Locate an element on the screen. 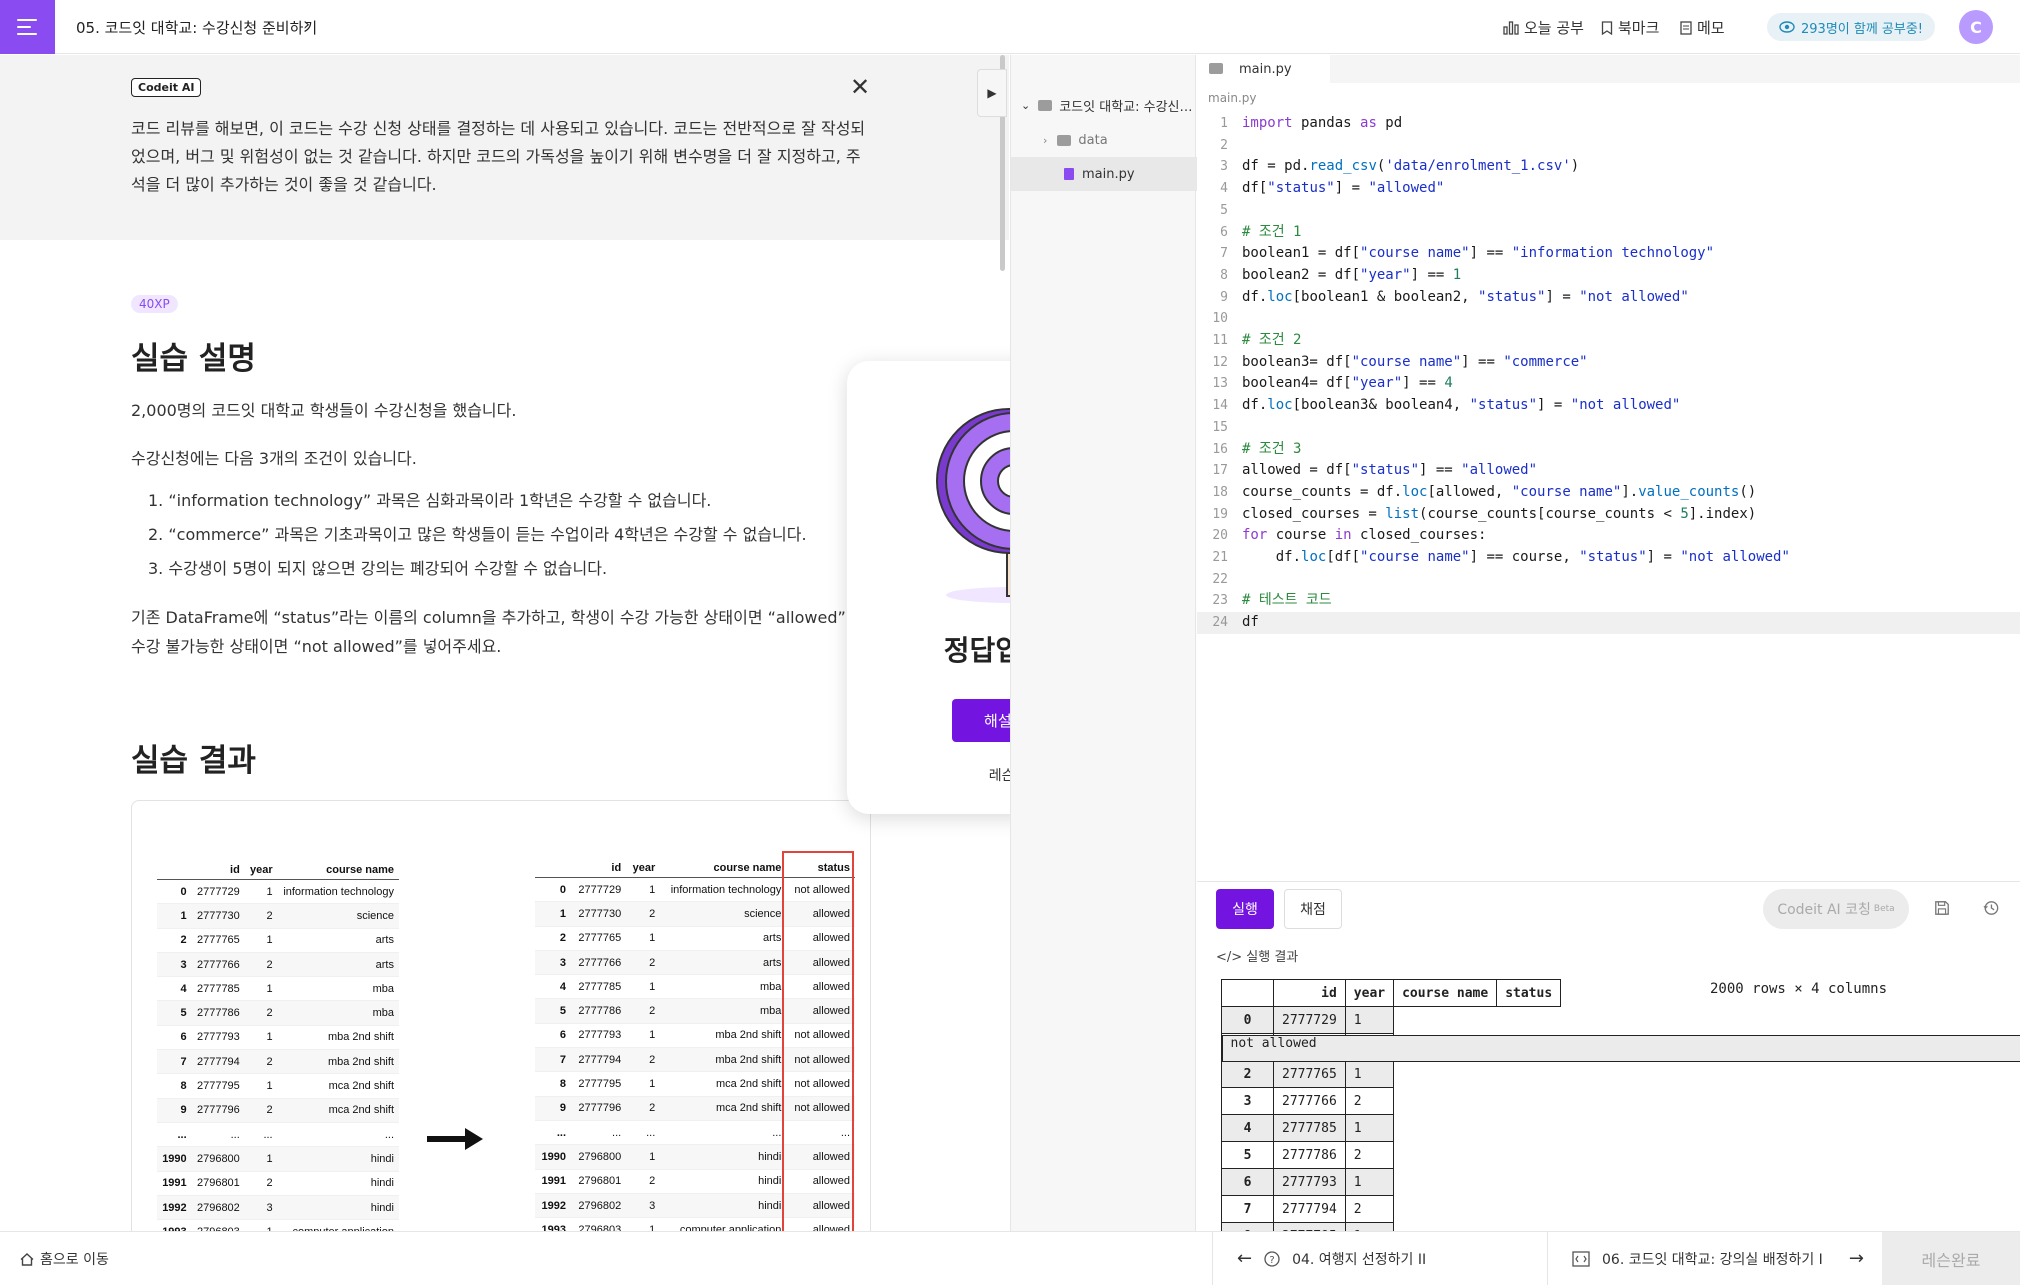 This screenshot has height=1285, width=2020. close-icon: ✕ is located at coordinates (860, 87).